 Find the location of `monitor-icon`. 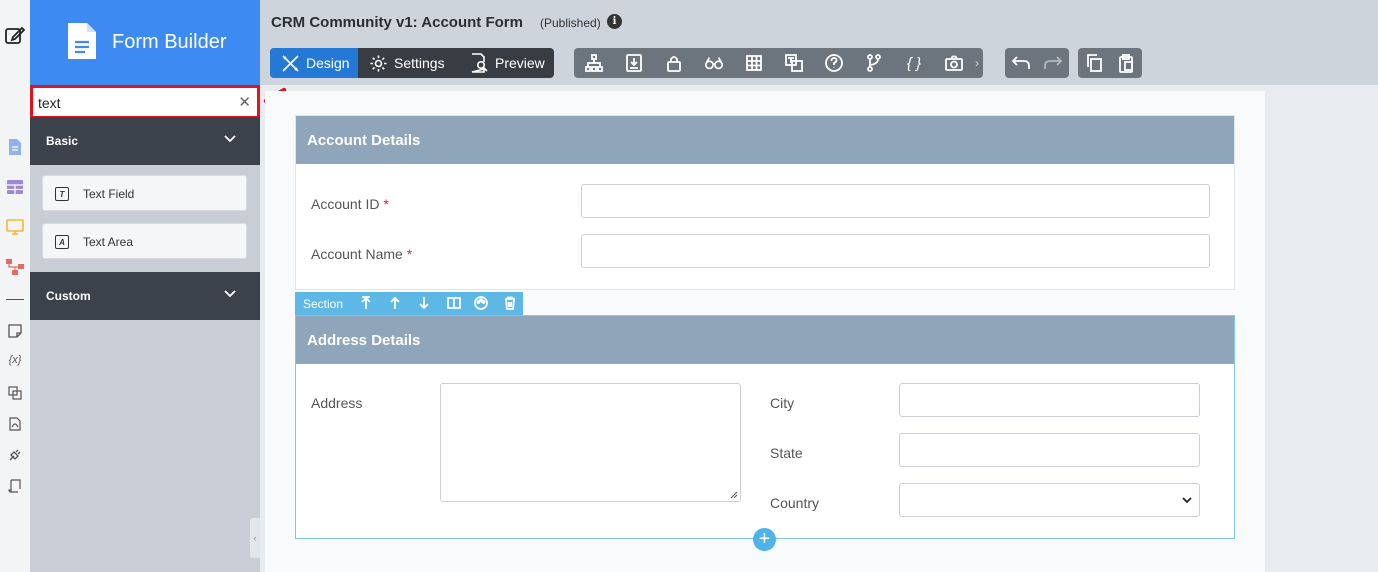

monitor-icon is located at coordinates (15, 227).